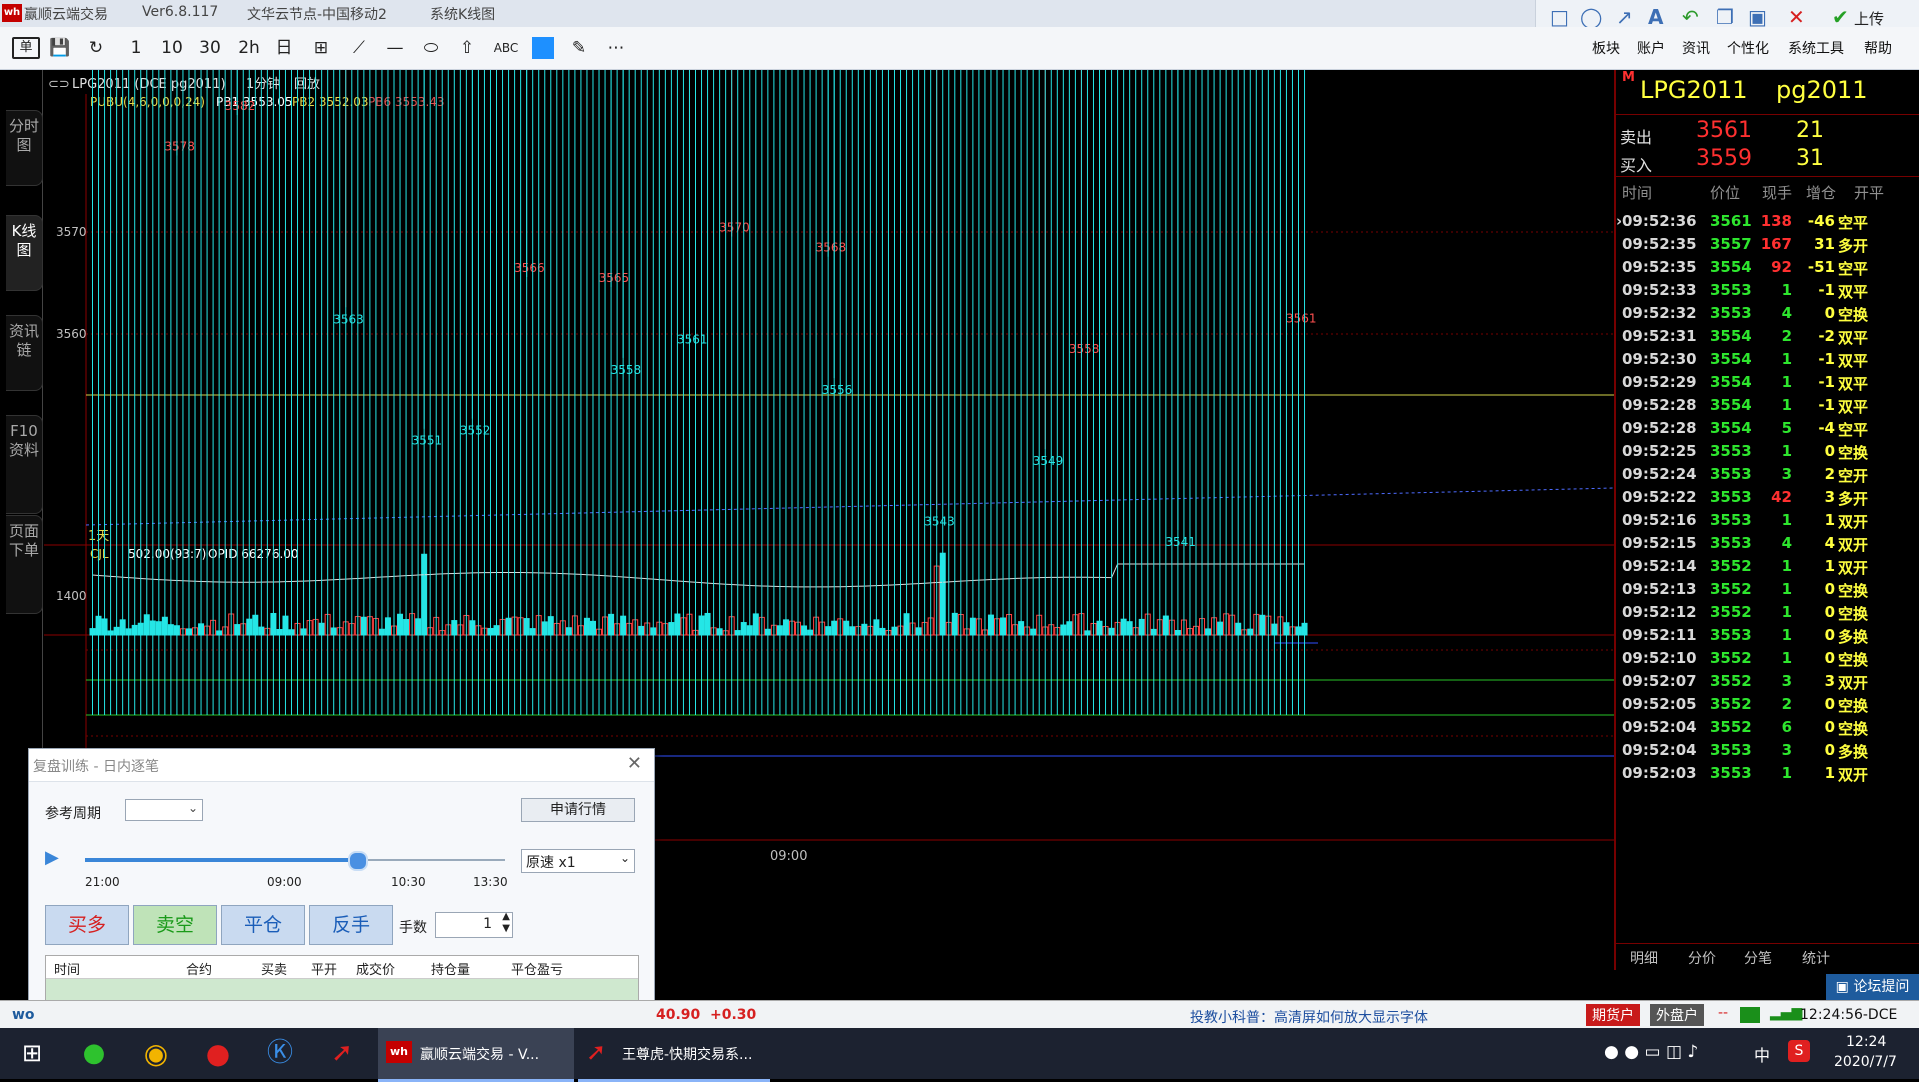 The height and width of the screenshot is (1082, 1919). What do you see at coordinates (172, 48) in the screenshot?
I see `period-10-button: 10` at bounding box center [172, 48].